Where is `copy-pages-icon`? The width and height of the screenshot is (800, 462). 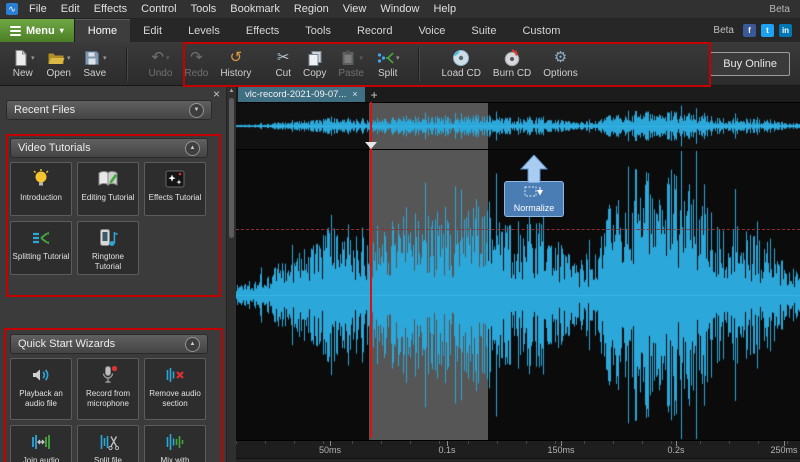
copy-pages-icon is located at coordinates (315, 58).